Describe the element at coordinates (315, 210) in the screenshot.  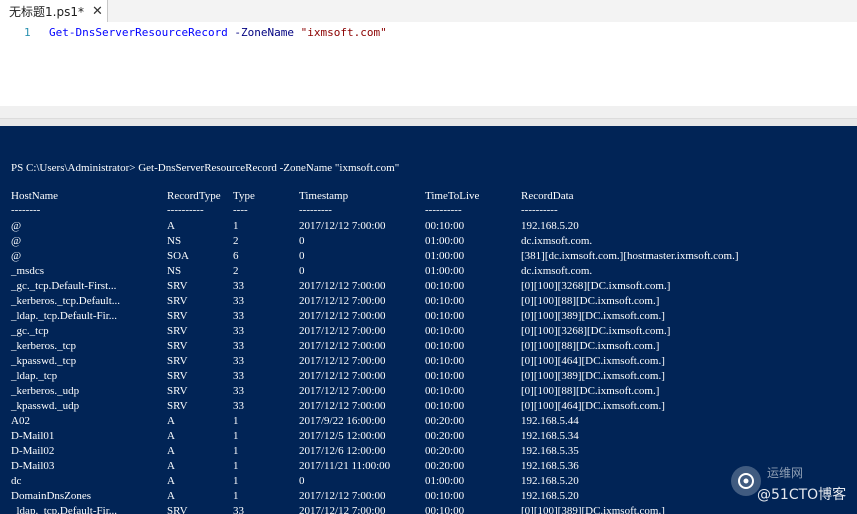
I see `table-cell: ---------` at that location.